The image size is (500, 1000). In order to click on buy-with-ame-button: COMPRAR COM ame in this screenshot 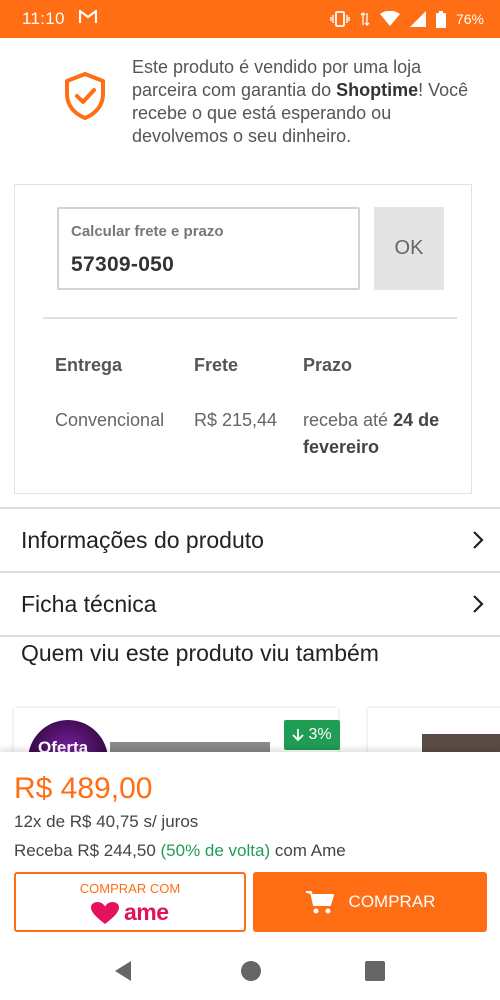, I will do `click(130, 902)`.